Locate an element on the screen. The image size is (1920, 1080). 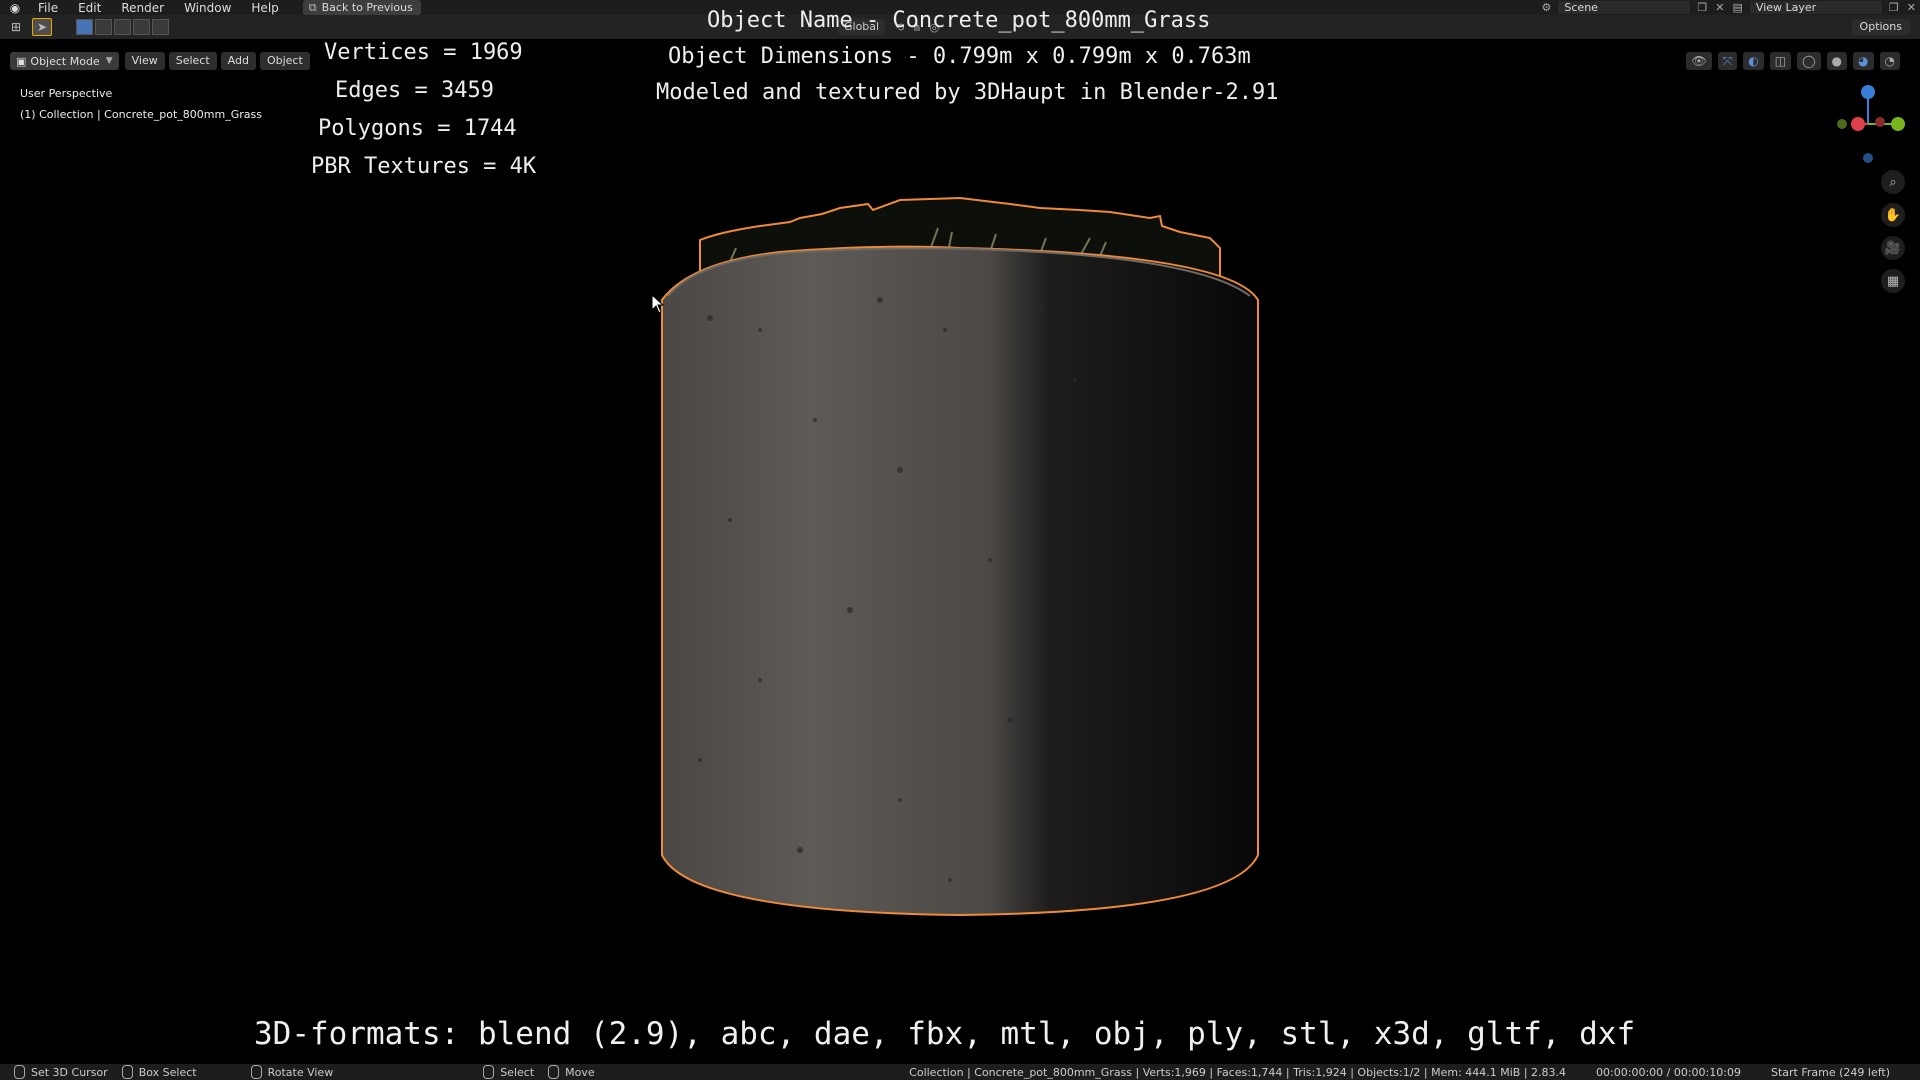
status-hint-label: Box Select is located at coordinates (167, 1072).